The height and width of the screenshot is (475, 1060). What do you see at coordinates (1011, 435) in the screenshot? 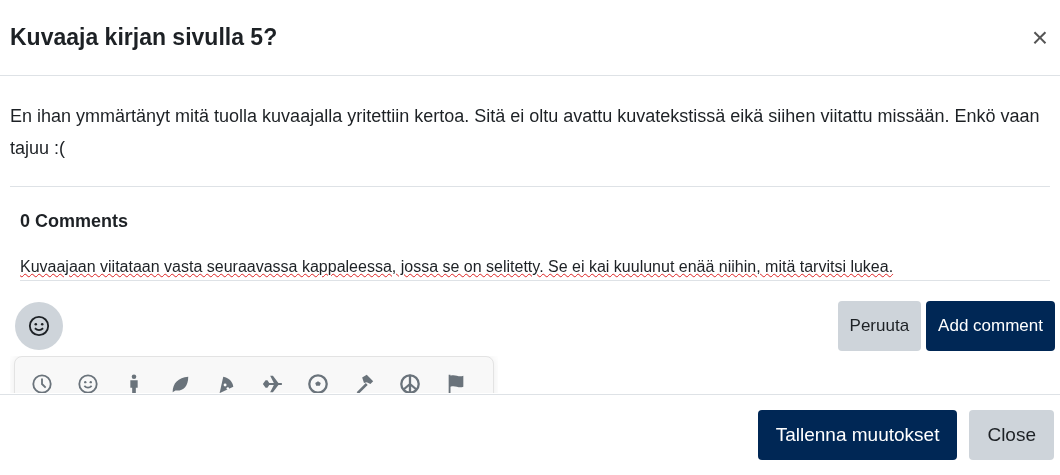
I see `close-button: Close` at bounding box center [1011, 435].